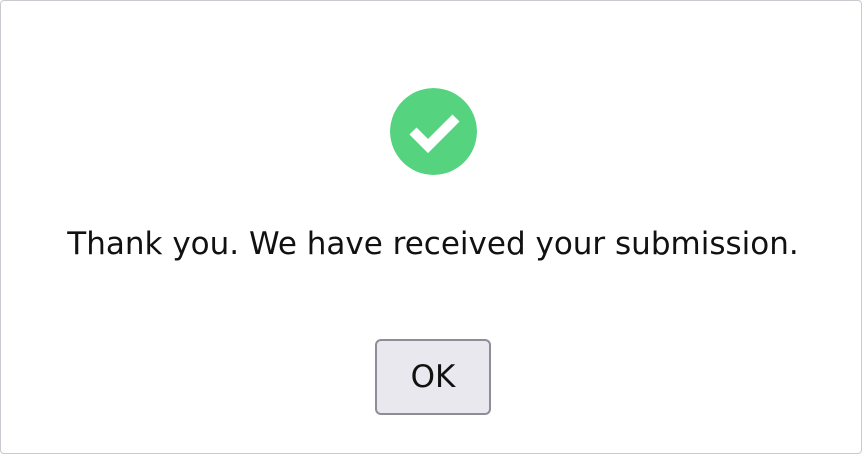  I want to click on success-circle, so click(433, 131).